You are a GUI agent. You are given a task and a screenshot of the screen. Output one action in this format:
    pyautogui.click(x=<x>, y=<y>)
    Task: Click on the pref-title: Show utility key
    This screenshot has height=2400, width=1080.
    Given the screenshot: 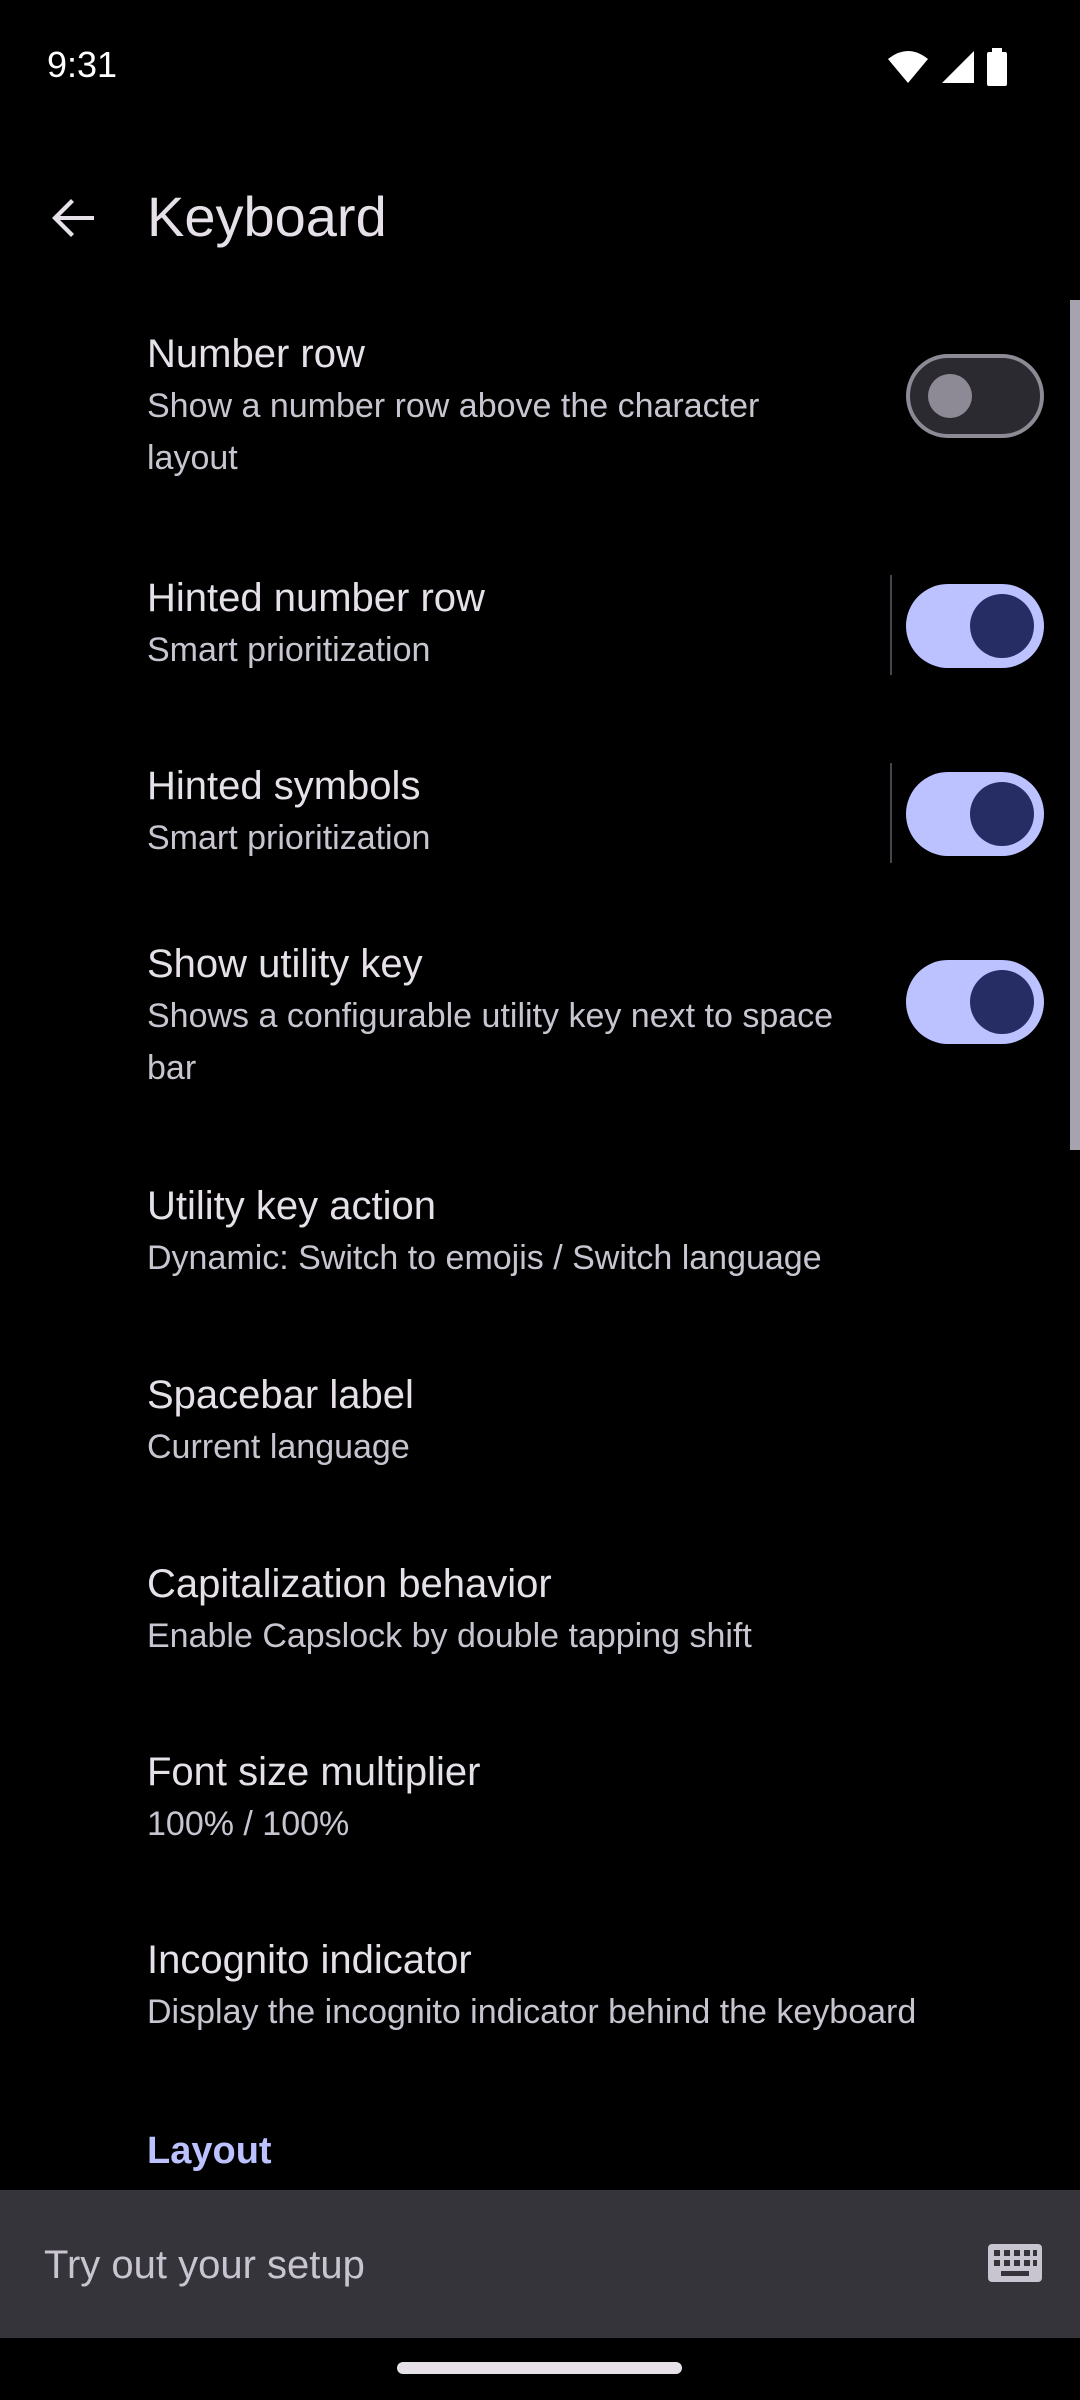 What is the action you would take?
    pyautogui.click(x=285, y=964)
    